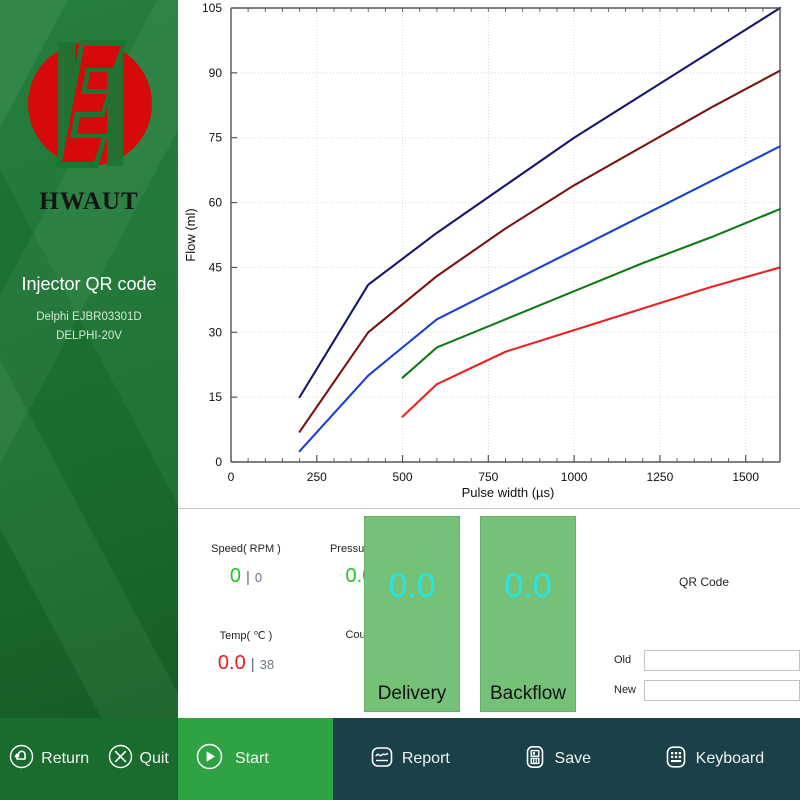 Image resolution: width=800 pixels, height=800 pixels. Describe the element at coordinates (65, 758) in the screenshot. I see `return-label: Return` at that location.